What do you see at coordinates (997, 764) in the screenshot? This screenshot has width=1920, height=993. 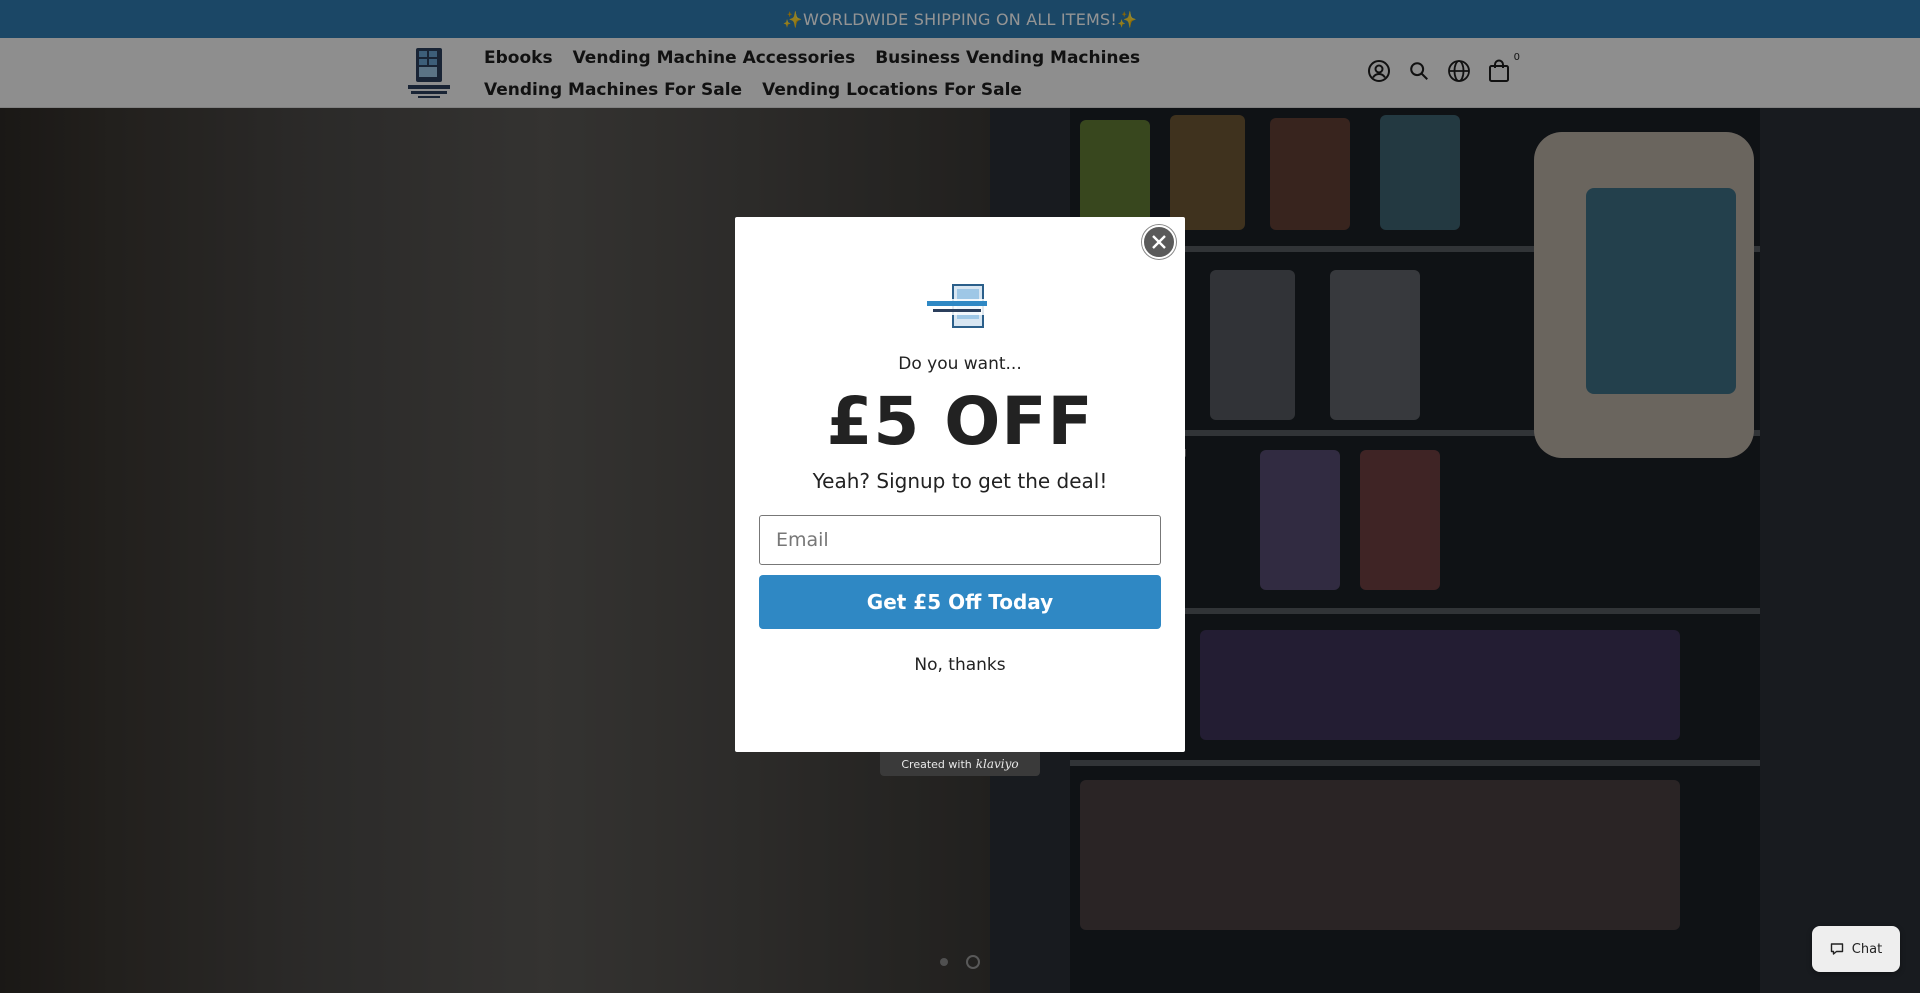 I see `klaviyo-logo-text: klaviyo` at bounding box center [997, 764].